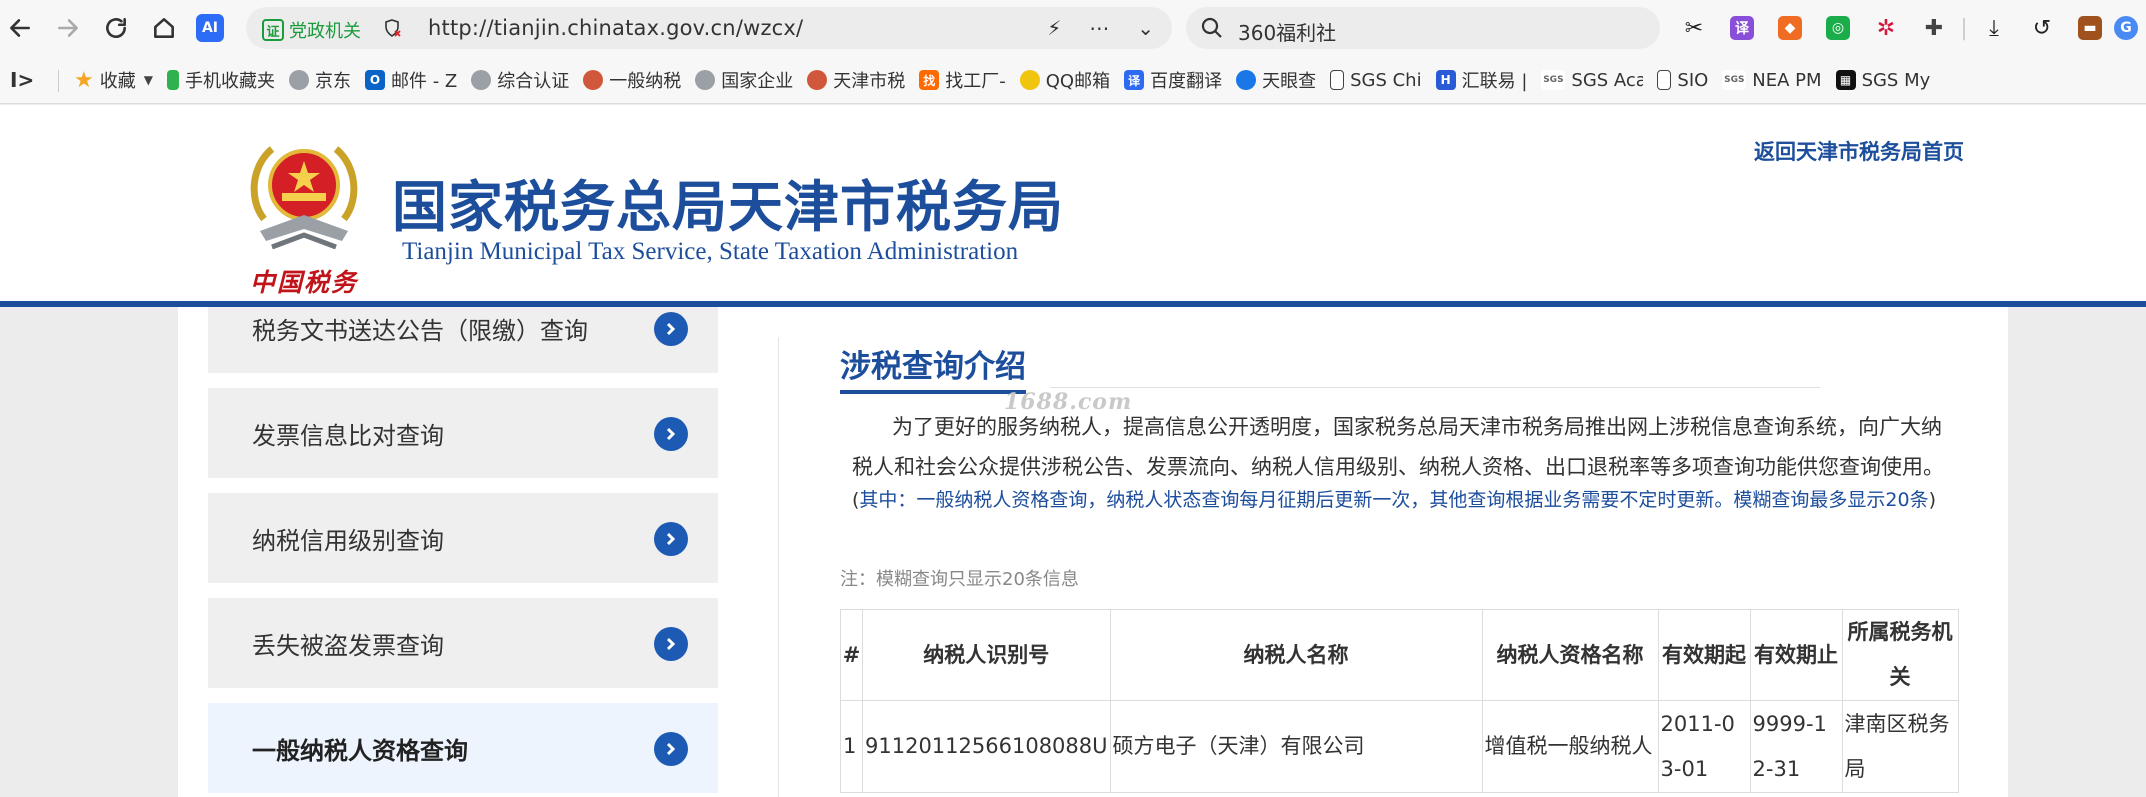 This screenshot has width=2146, height=797. I want to click on bookmark-item: 综合认证, so click(520, 80).